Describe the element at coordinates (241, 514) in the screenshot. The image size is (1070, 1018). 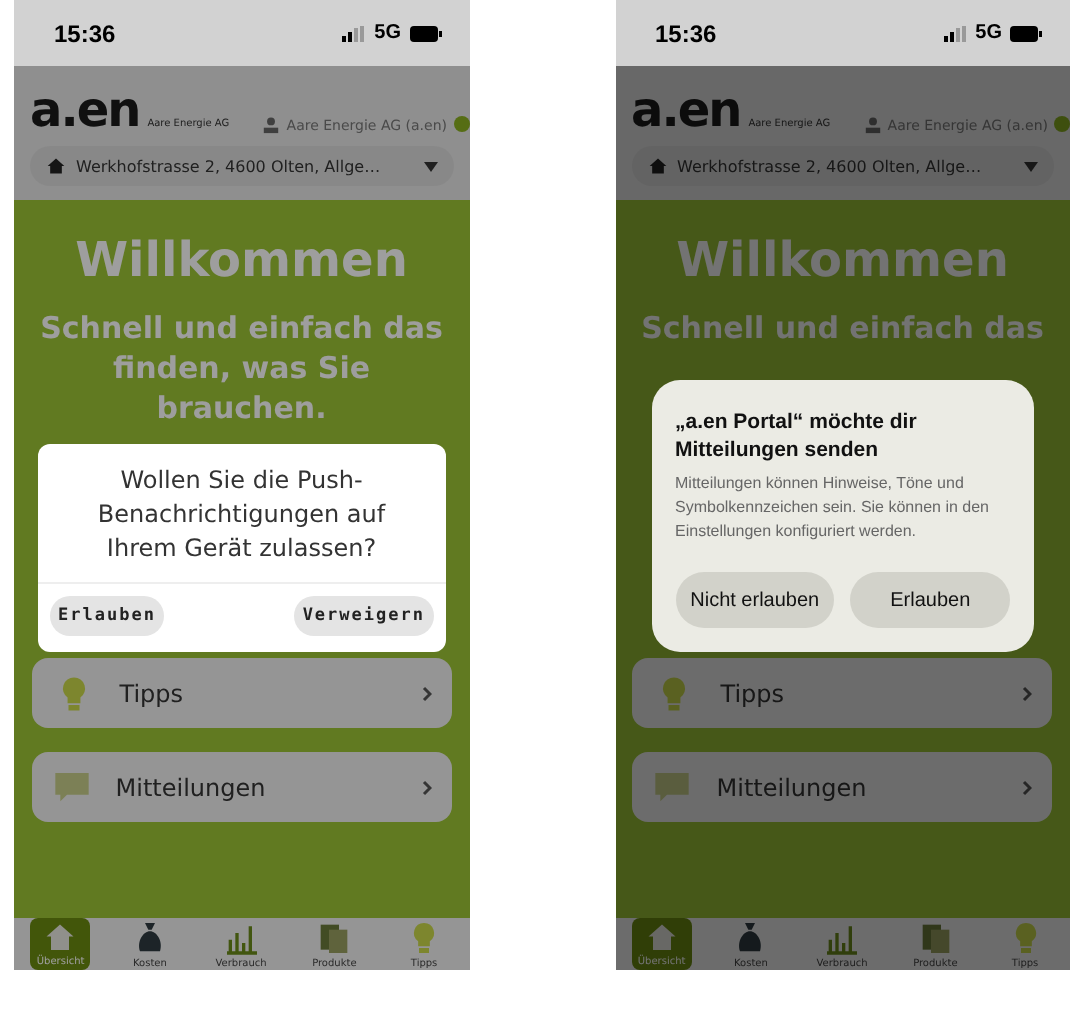
I see `dialog-message: Wollen Sie die Push-Benachrichtigungen auf Ihrem Gerät zulassen?` at that location.